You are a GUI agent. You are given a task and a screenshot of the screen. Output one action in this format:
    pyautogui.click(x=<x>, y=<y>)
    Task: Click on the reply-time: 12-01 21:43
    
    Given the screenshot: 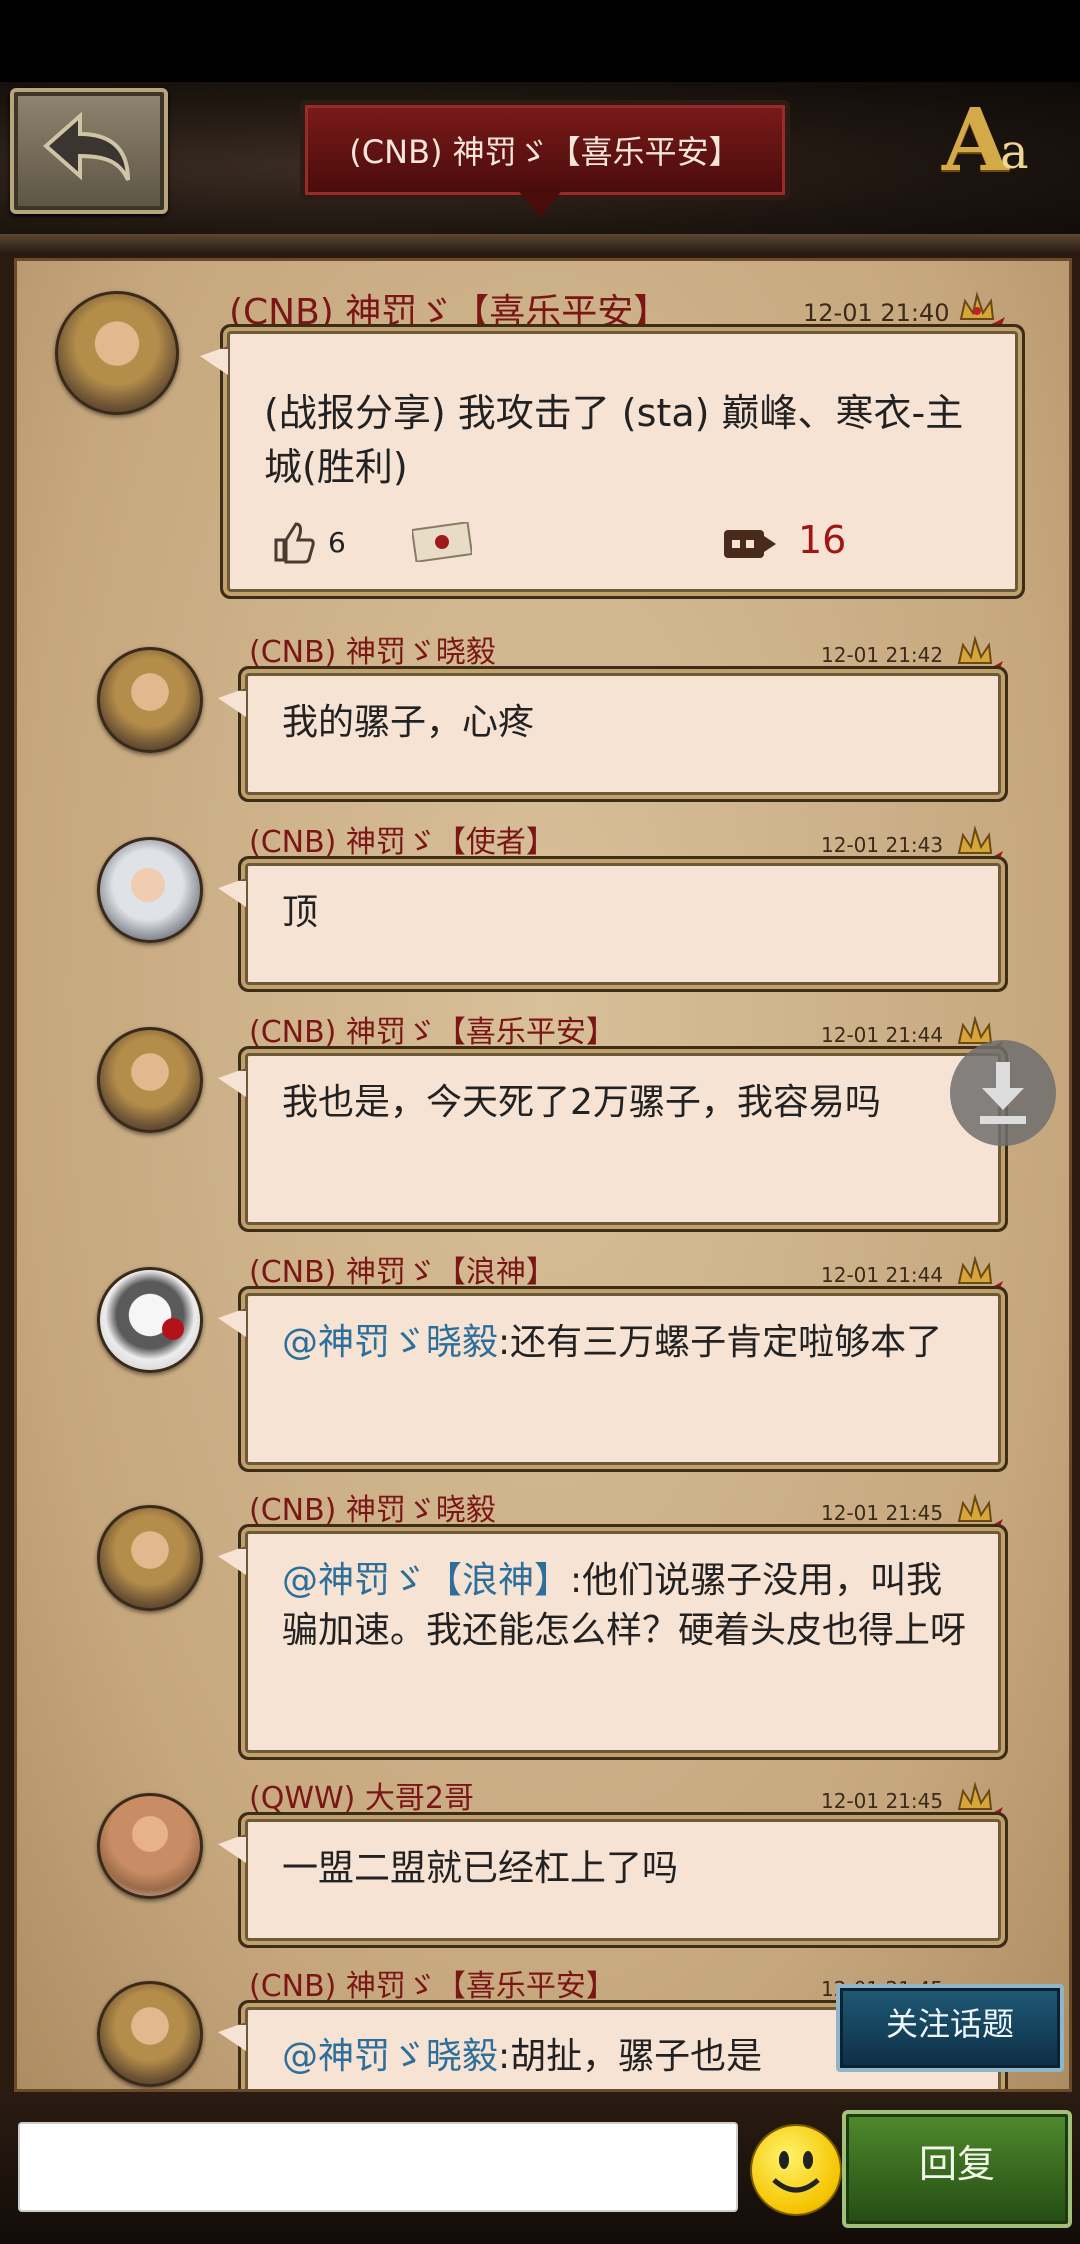 What is the action you would take?
    pyautogui.click(x=882, y=845)
    